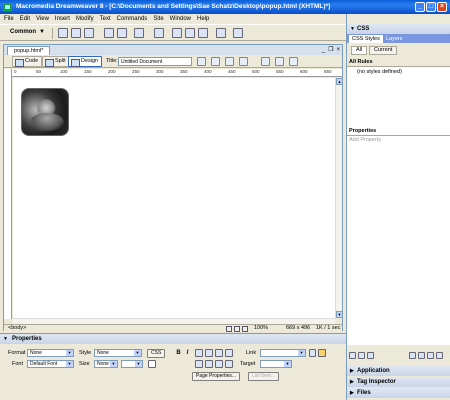 This screenshot has height=400, width=450. I want to click on align-justify-icon, so click(229, 353).